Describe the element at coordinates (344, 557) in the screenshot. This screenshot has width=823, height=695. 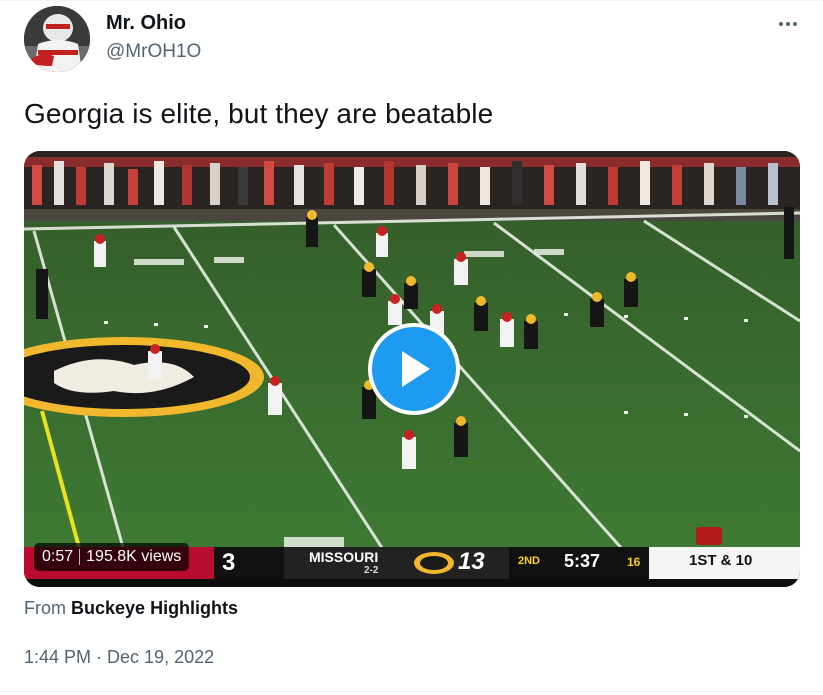
I see `scorebug-team-name: MISSOURI` at that location.